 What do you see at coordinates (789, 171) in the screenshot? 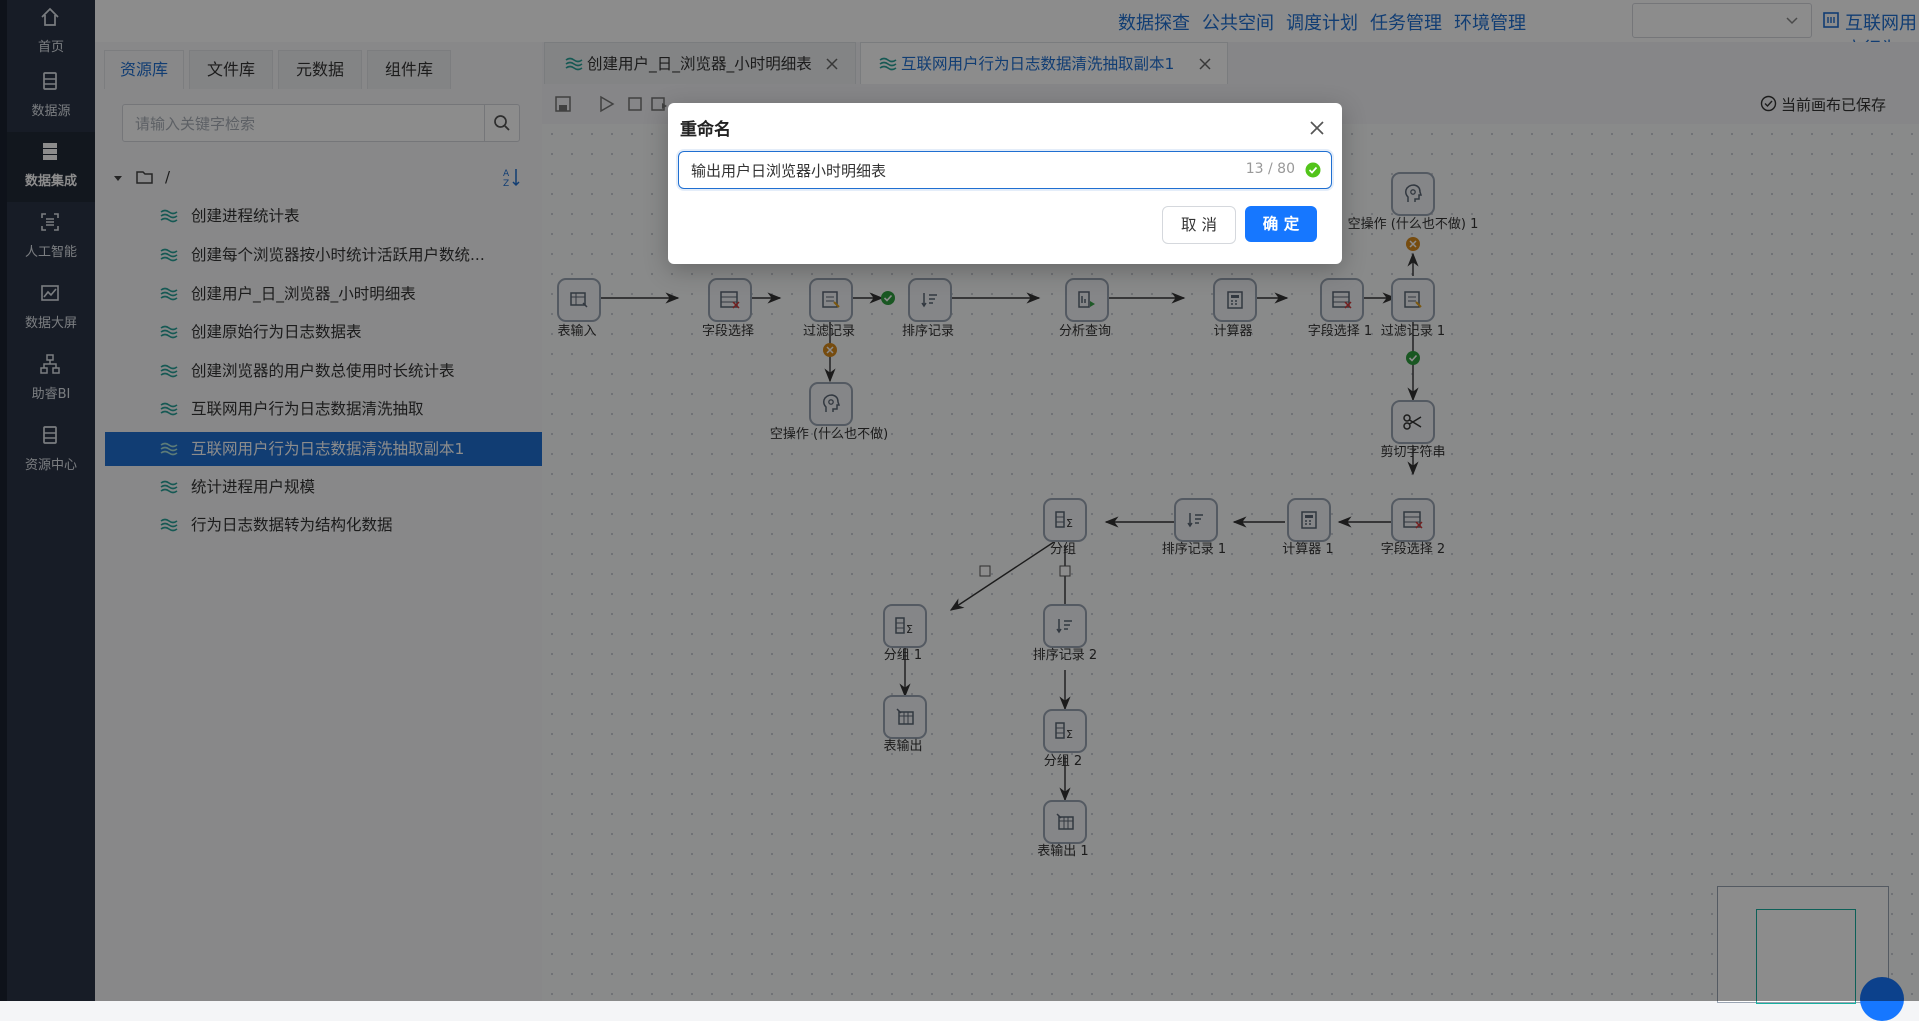
I see `rename-input-value: 输出用户日浏览器小时明细表` at bounding box center [789, 171].